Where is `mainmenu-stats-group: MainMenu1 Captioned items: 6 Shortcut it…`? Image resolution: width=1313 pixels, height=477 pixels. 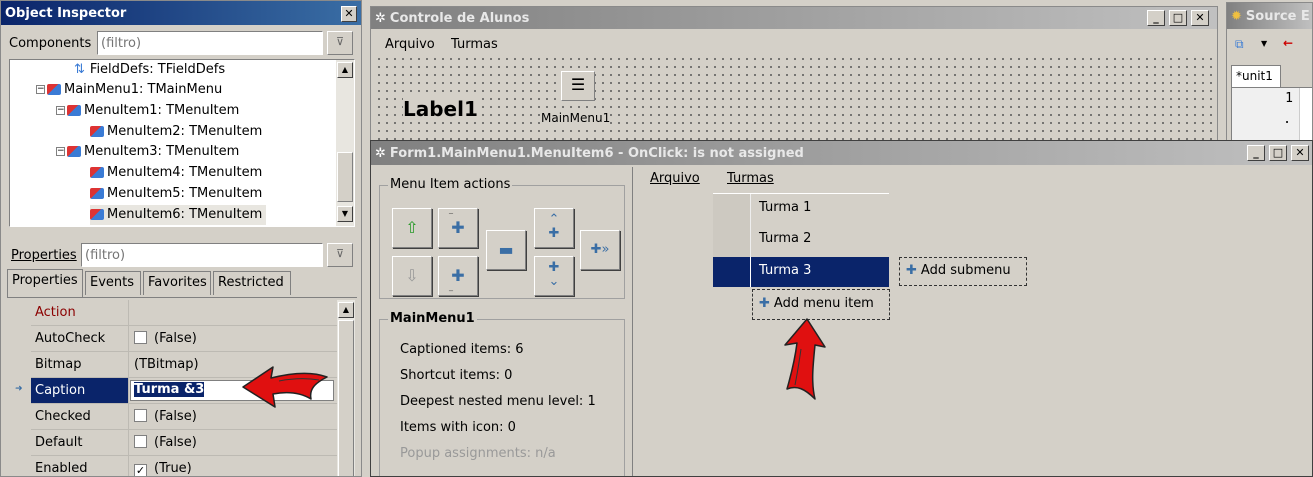 mainmenu-stats-group: MainMenu1 Captioned items: 6 Shortcut it… is located at coordinates (502, 393).